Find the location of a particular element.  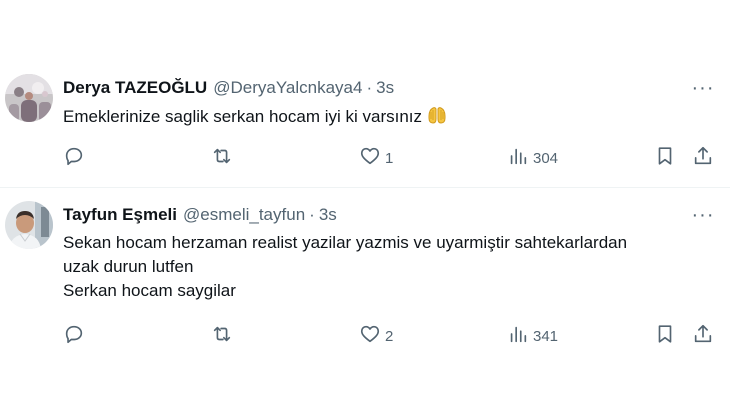

tweet-text-line: Serkan hocam saygilar is located at coordinates (149, 290).